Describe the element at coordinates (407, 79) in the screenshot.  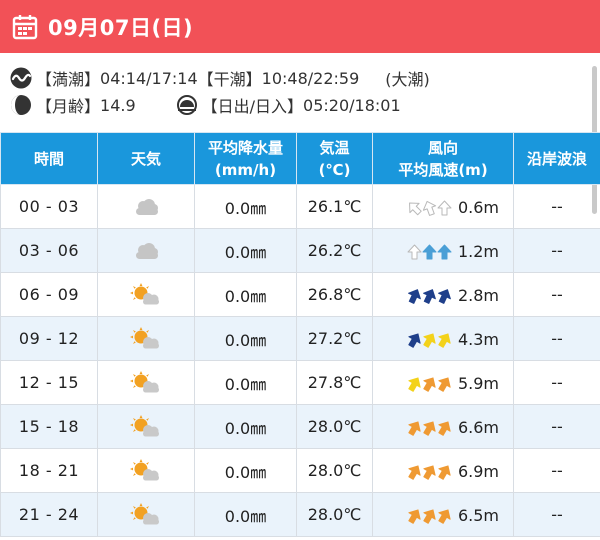
I see `tide-type: (大潮)` at that location.